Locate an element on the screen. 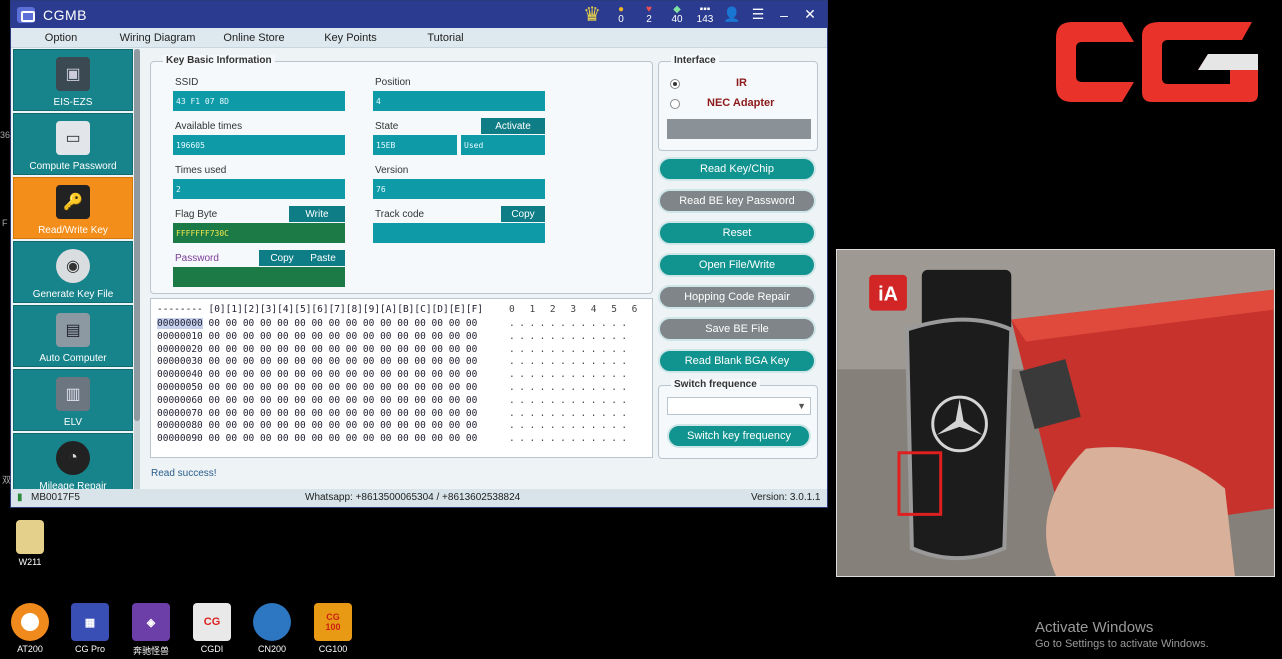  radio-ir is located at coordinates (675, 84).